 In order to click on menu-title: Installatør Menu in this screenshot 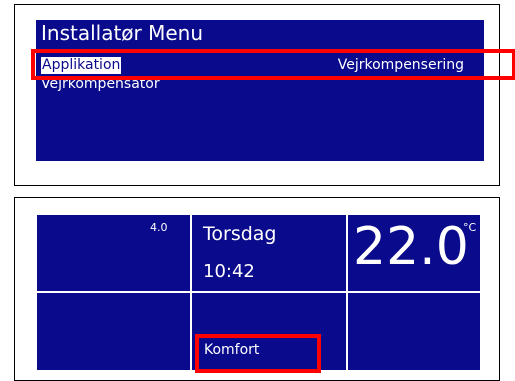, I will do `click(122, 33)`.